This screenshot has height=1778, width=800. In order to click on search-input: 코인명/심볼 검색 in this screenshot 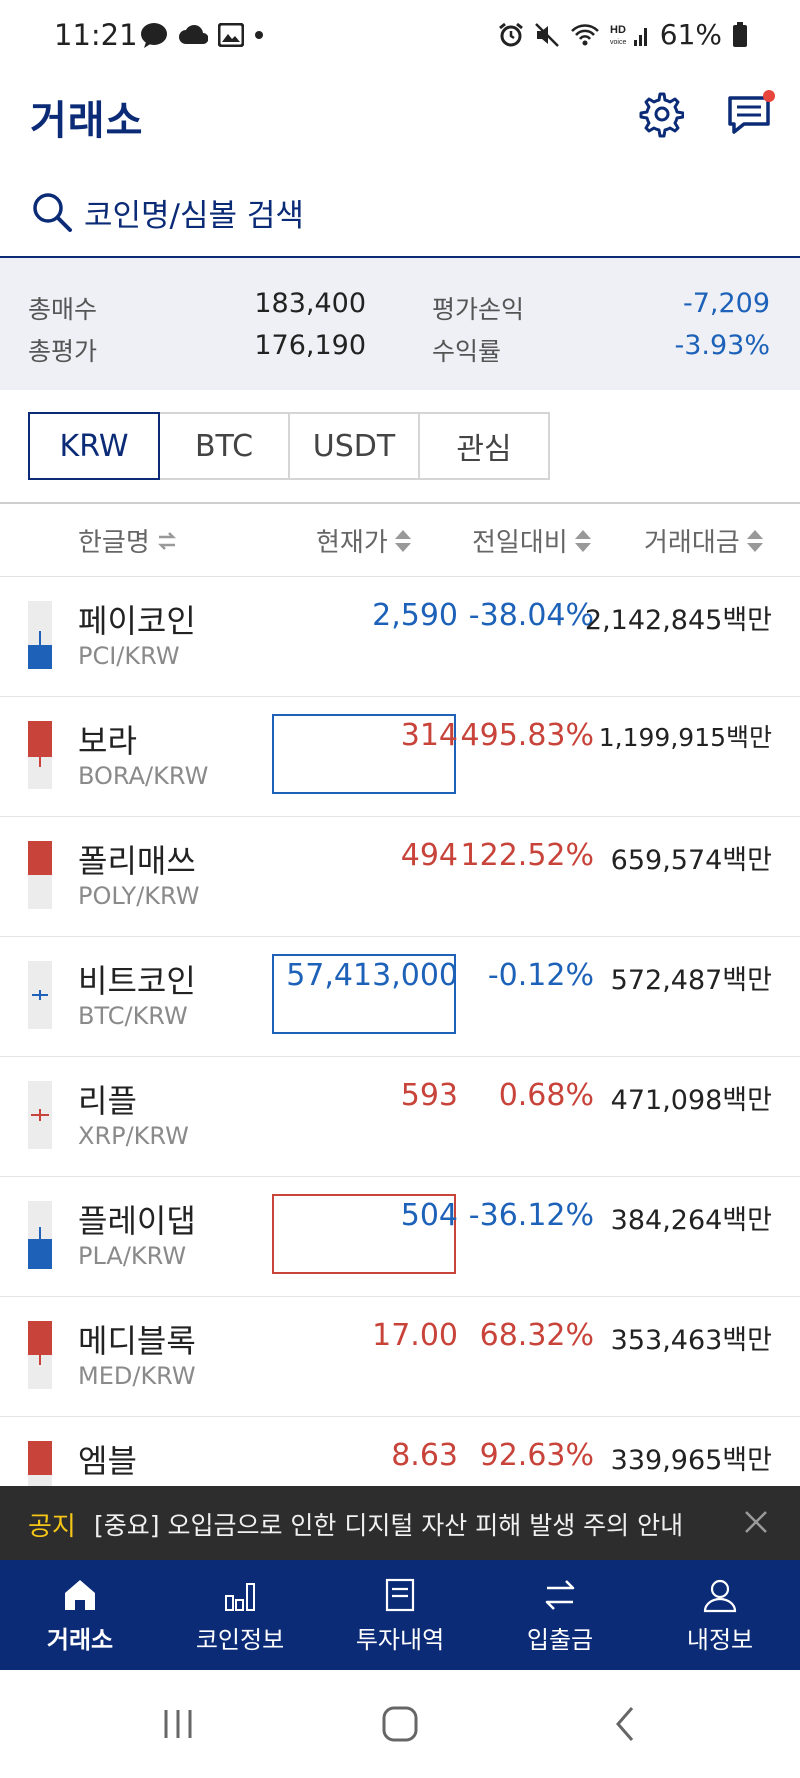, I will do `click(194, 212)`.